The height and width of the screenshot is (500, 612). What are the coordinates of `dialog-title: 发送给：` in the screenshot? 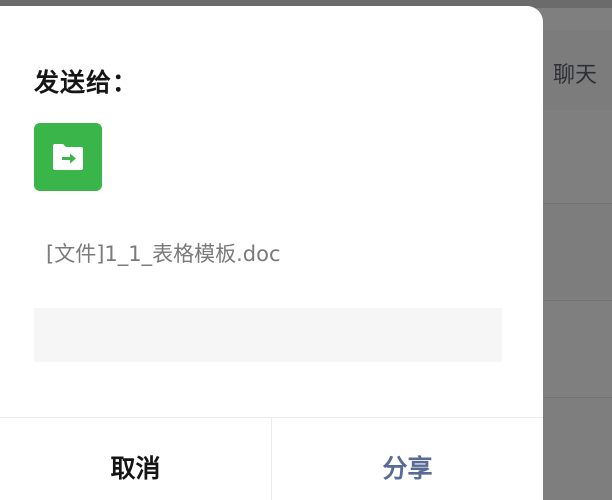 It's located at (86, 82).